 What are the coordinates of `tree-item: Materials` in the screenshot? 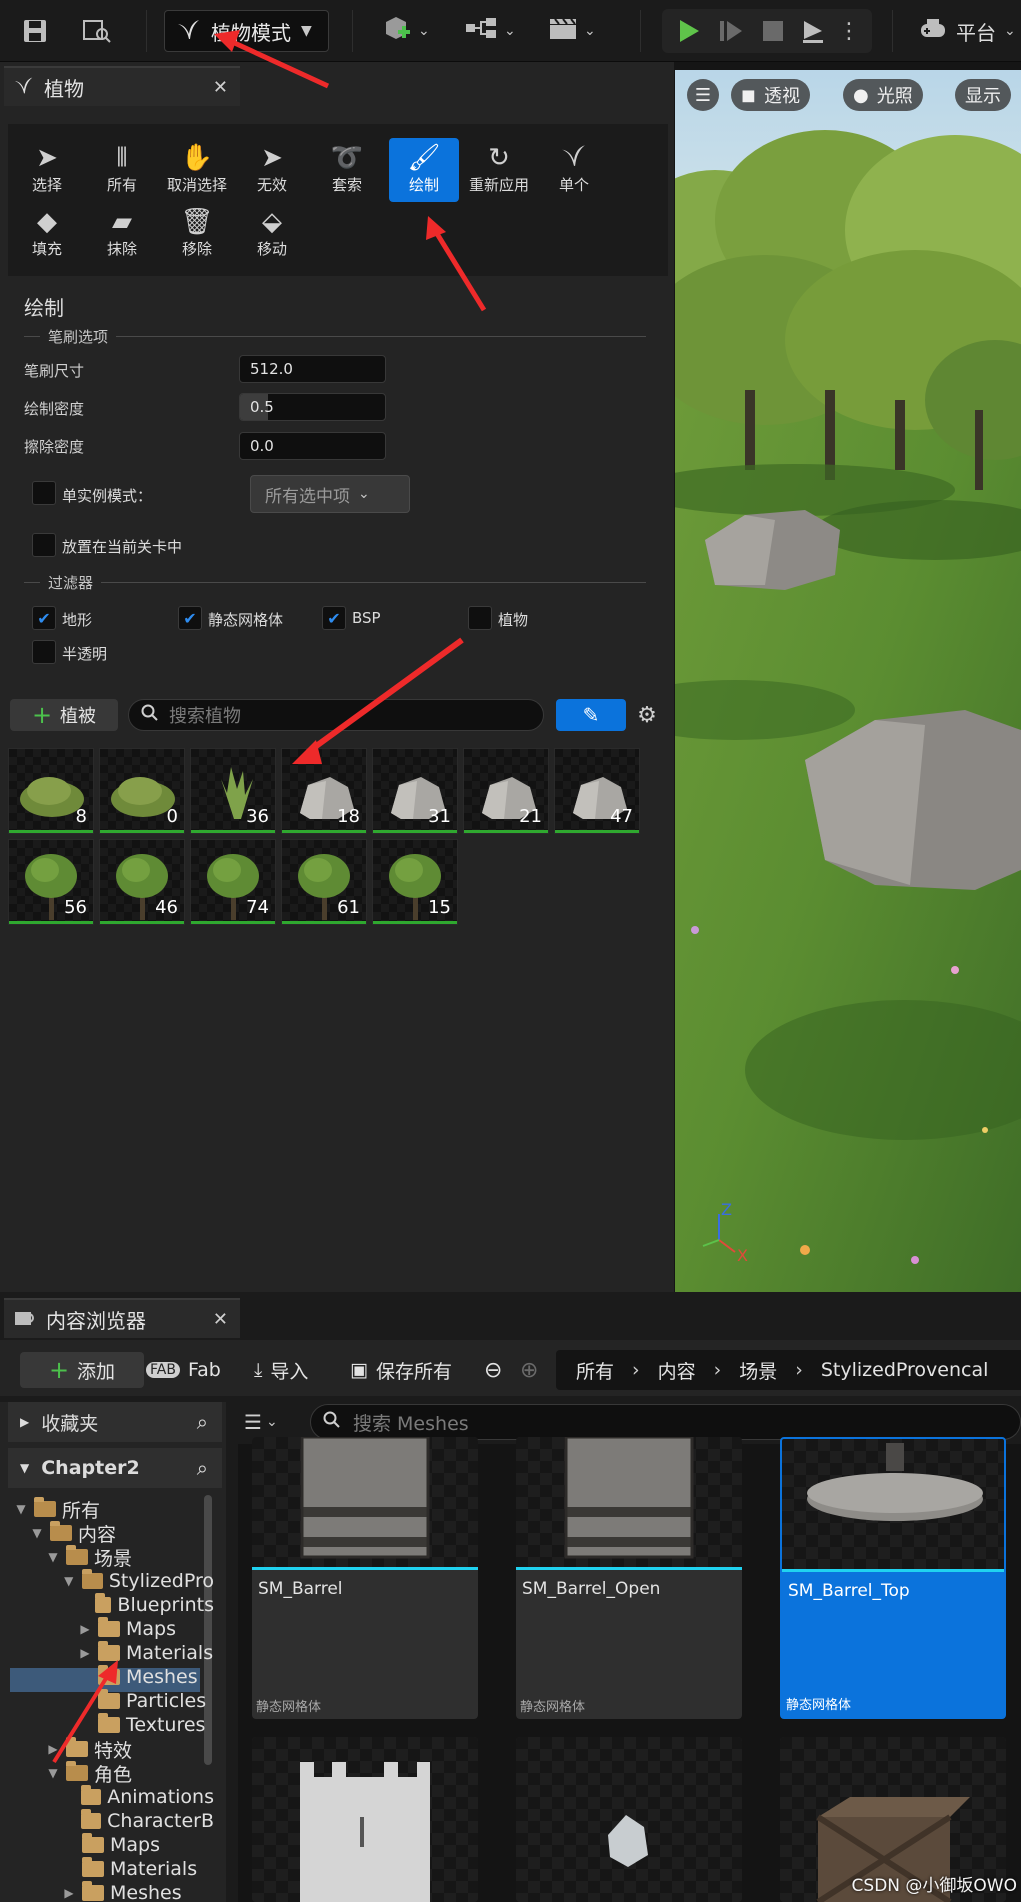 It's located at (129, 1869).